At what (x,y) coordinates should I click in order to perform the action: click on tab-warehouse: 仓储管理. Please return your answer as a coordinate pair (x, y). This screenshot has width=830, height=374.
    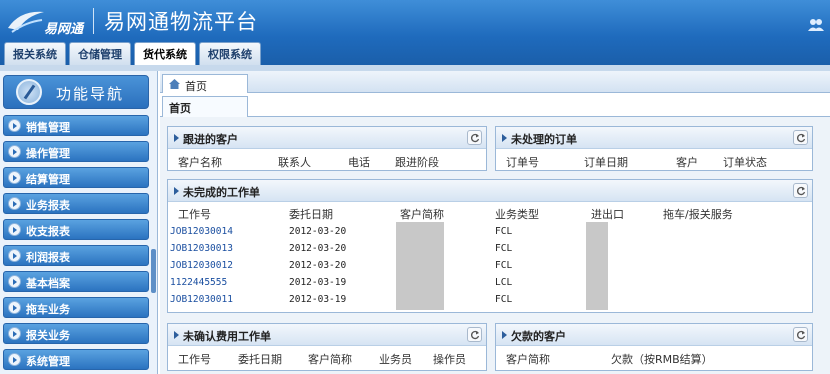
    Looking at the image, I should click on (100, 54).